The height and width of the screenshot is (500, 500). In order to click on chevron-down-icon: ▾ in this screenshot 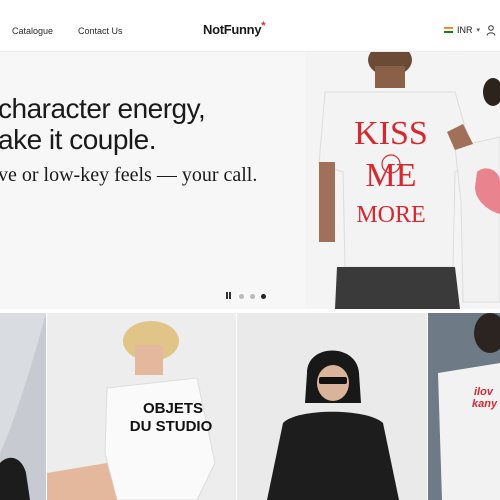, I will do `click(478, 30)`.